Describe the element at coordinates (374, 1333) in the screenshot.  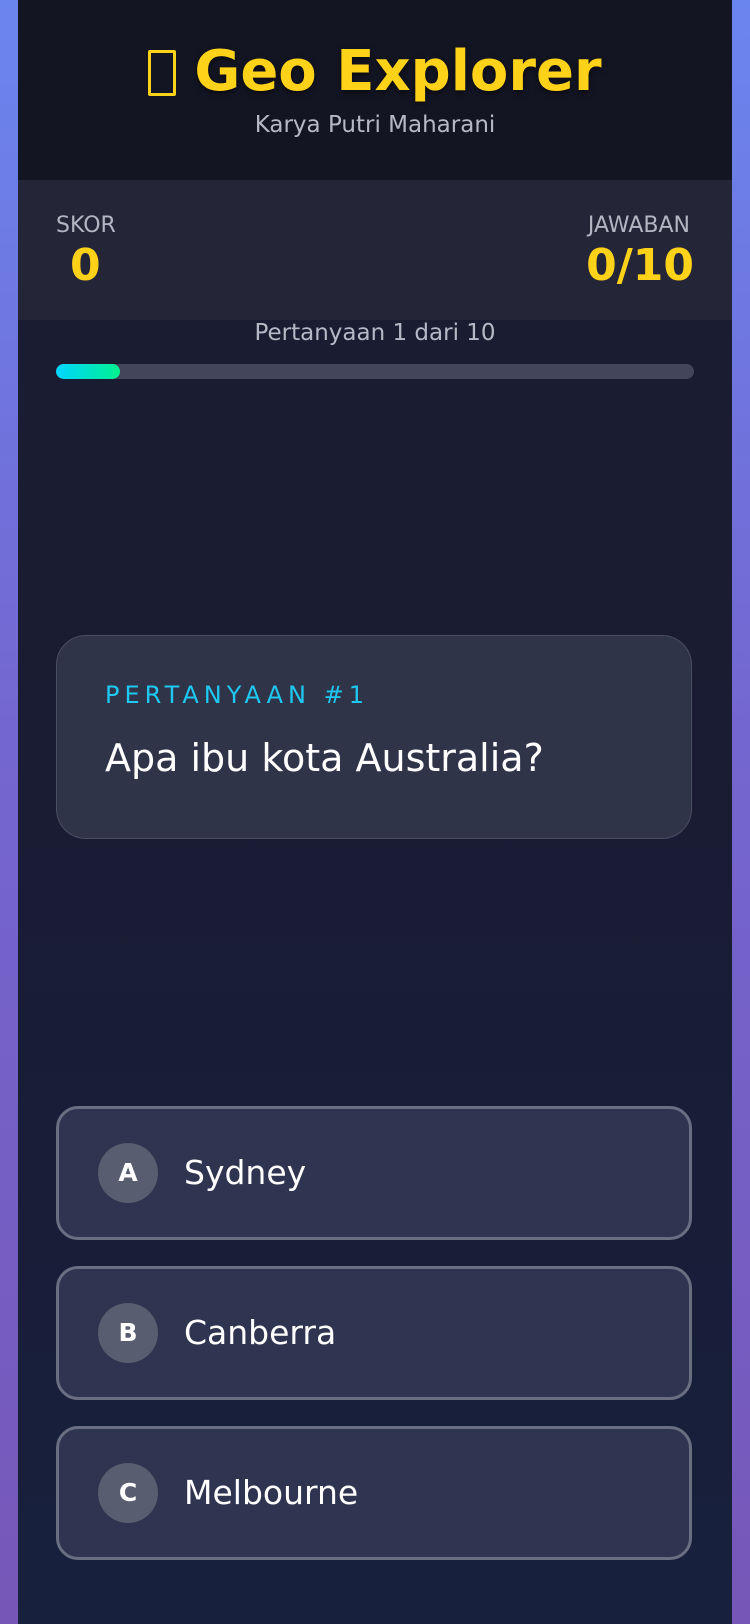
I see `answer-option-b: B Canberra` at that location.